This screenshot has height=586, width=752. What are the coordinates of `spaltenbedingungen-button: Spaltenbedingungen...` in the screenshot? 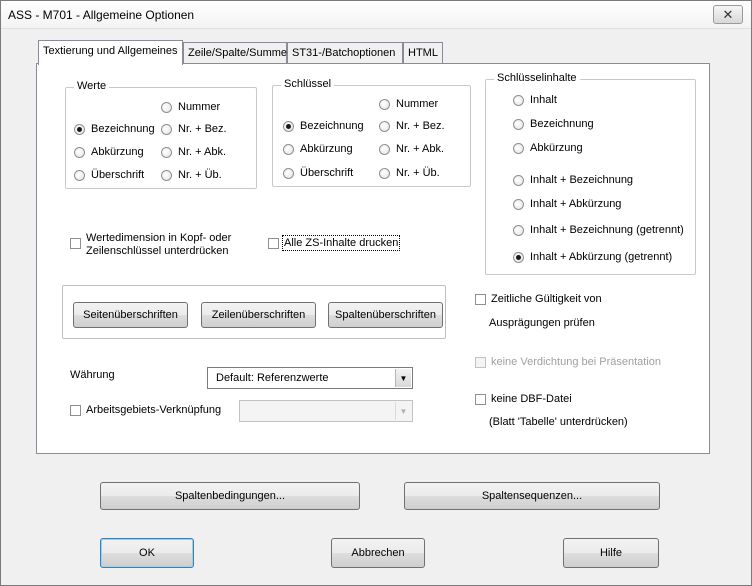 It's located at (230, 496).